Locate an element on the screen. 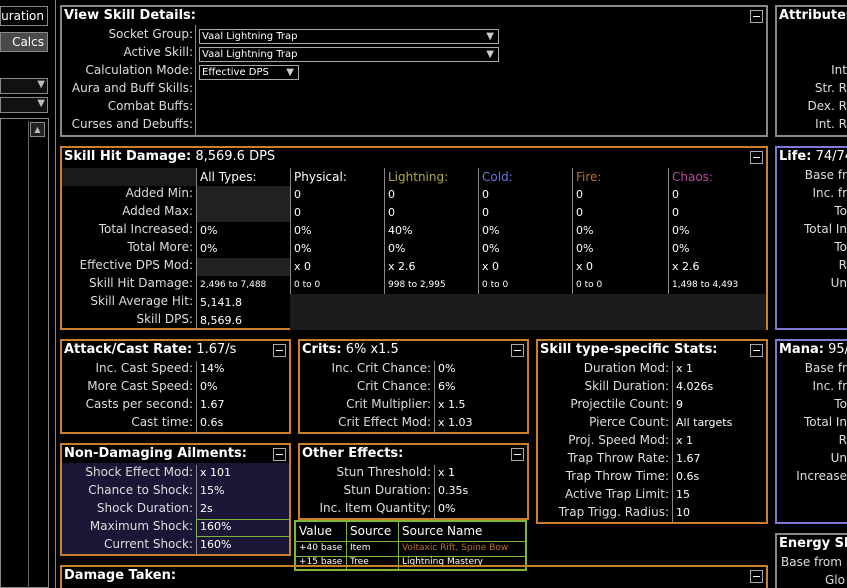  stat-value: x 1 is located at coordinates (685, 368).